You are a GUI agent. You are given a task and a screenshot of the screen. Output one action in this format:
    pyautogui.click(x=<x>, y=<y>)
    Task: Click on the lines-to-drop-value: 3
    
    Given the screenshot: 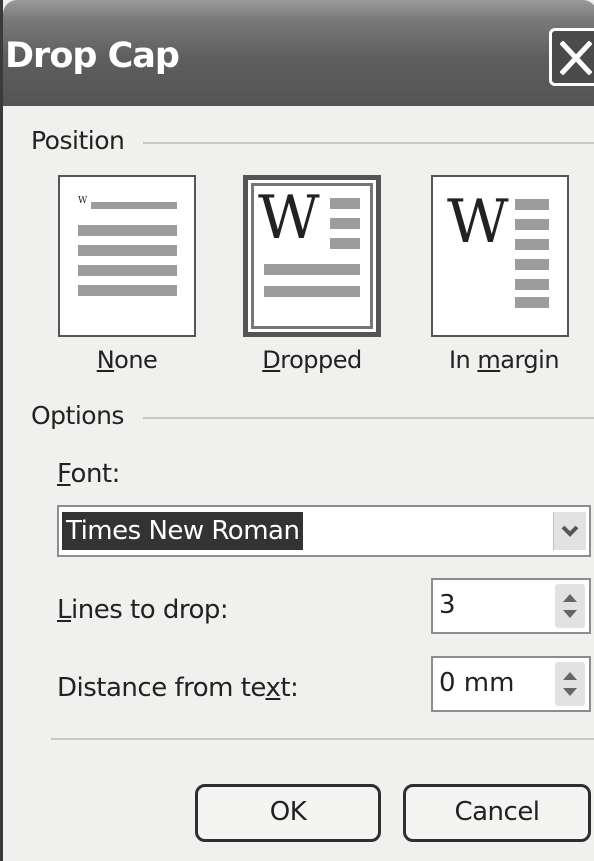 What is the action you would take?
    pyautogui.click(x=447, y=605)
    